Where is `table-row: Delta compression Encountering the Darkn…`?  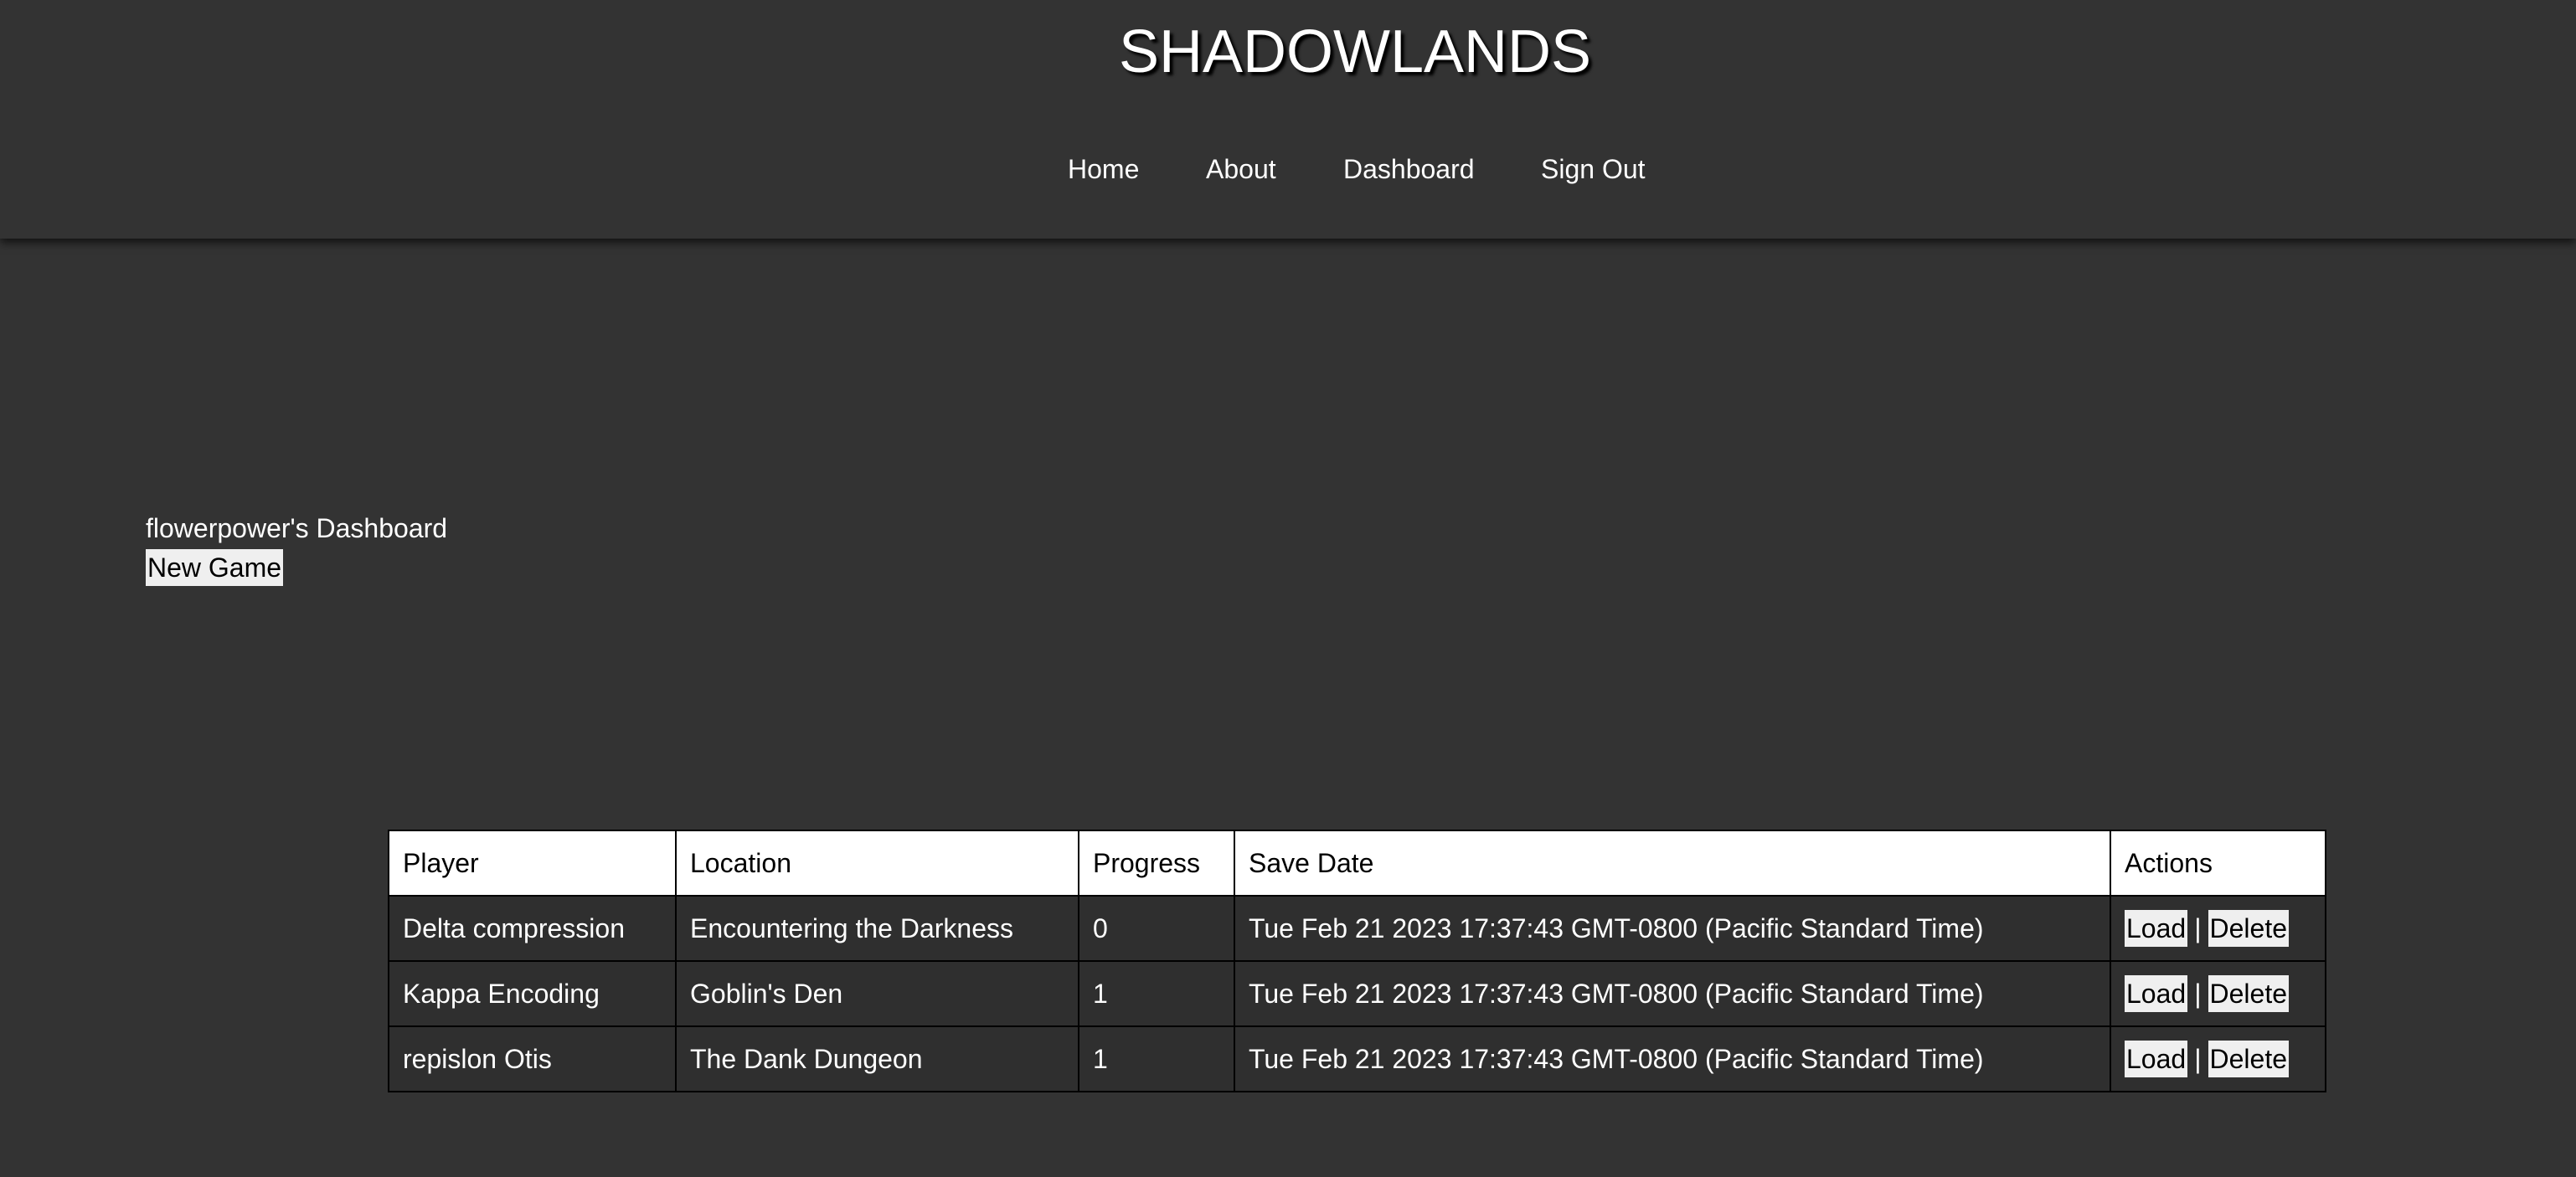
table-row: Delta compression Encountering the Darkn… is located at coordinates (1357, 928).